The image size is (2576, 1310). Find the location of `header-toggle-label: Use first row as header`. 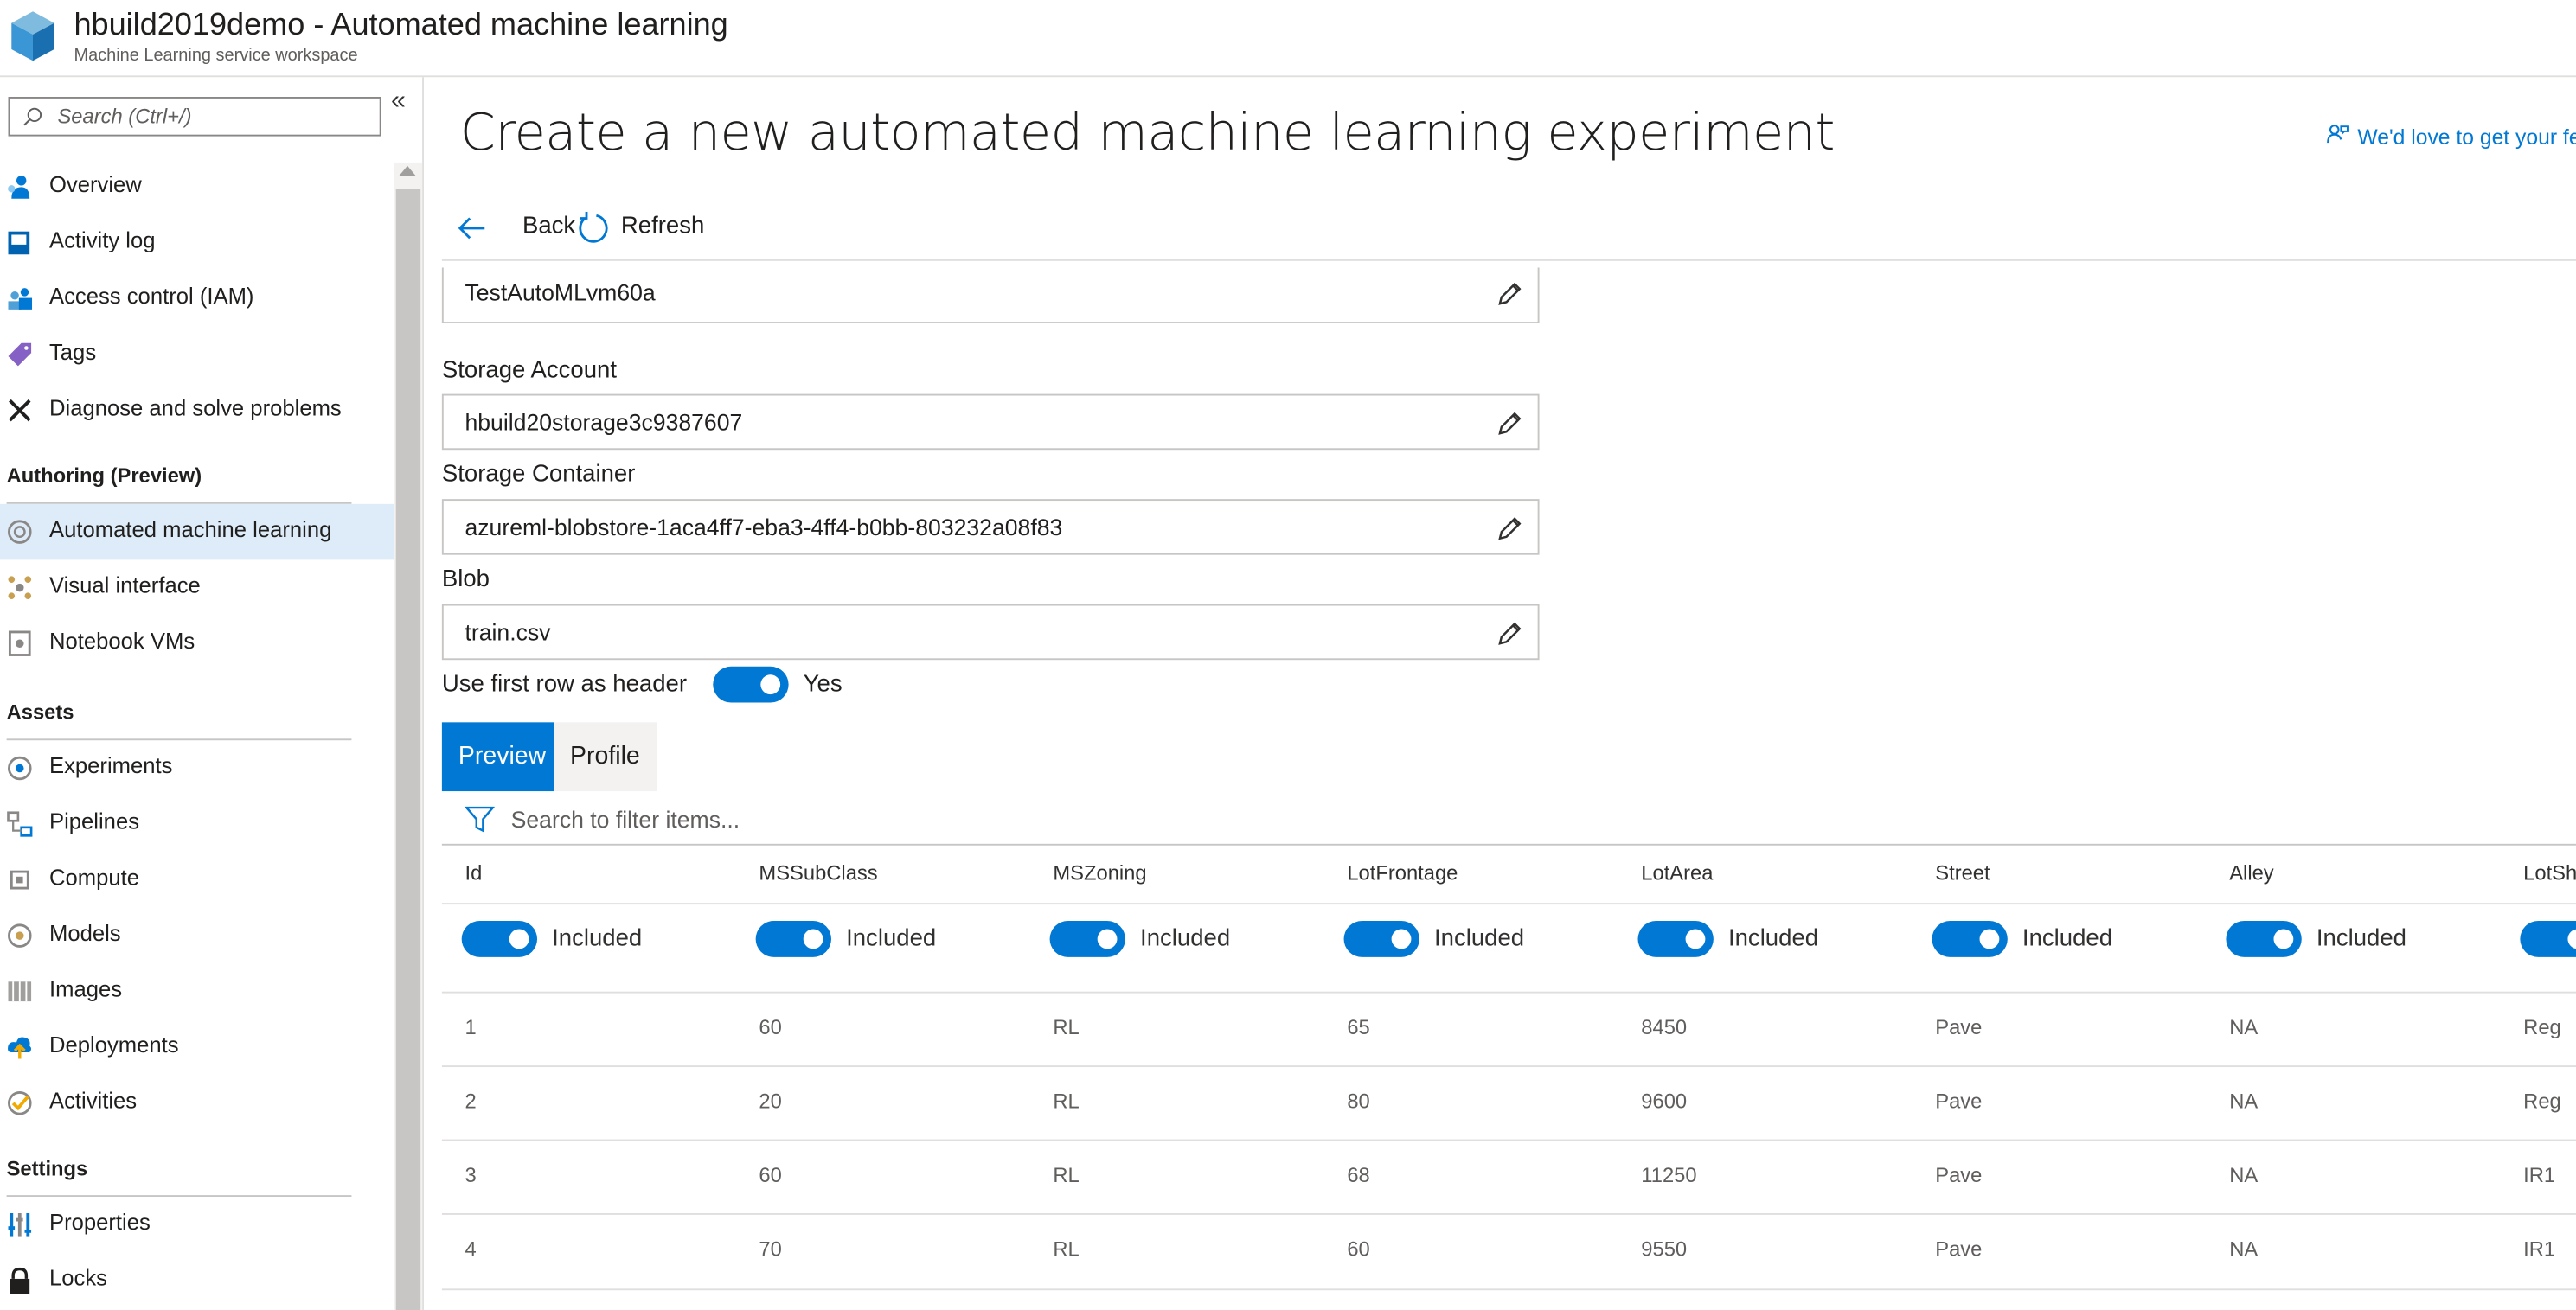

header-toggle-label: Use first row as header is located at coordinates (564, 684).